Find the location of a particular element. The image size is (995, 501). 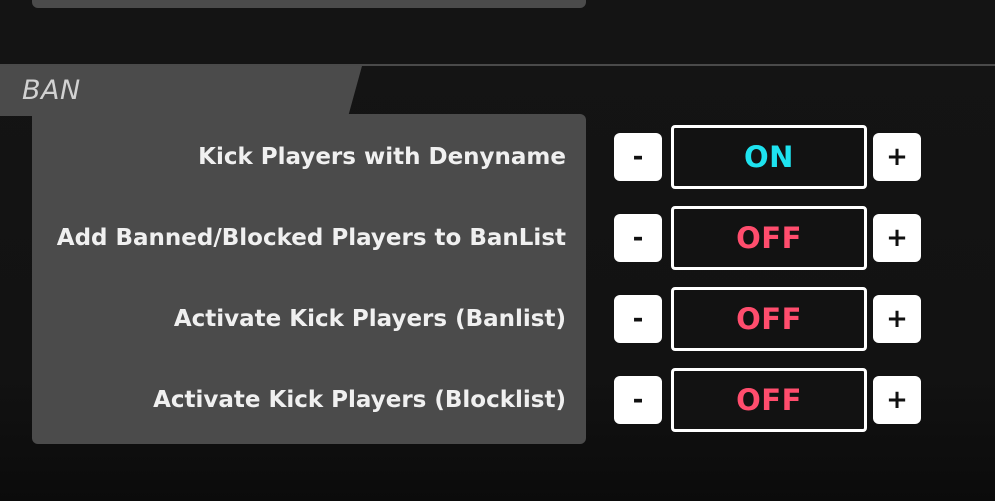

setting-value: ON is located at coordinates (769, 157).